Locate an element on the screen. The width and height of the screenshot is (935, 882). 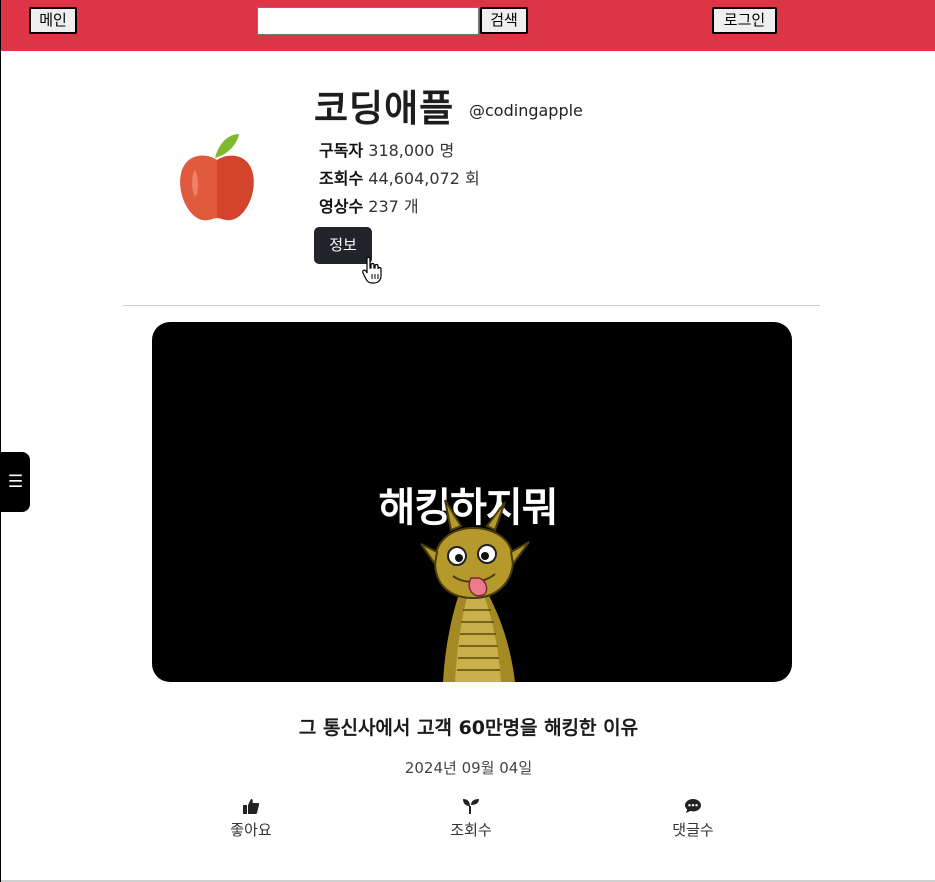
apple-icon is located at coordinates (217, 177).